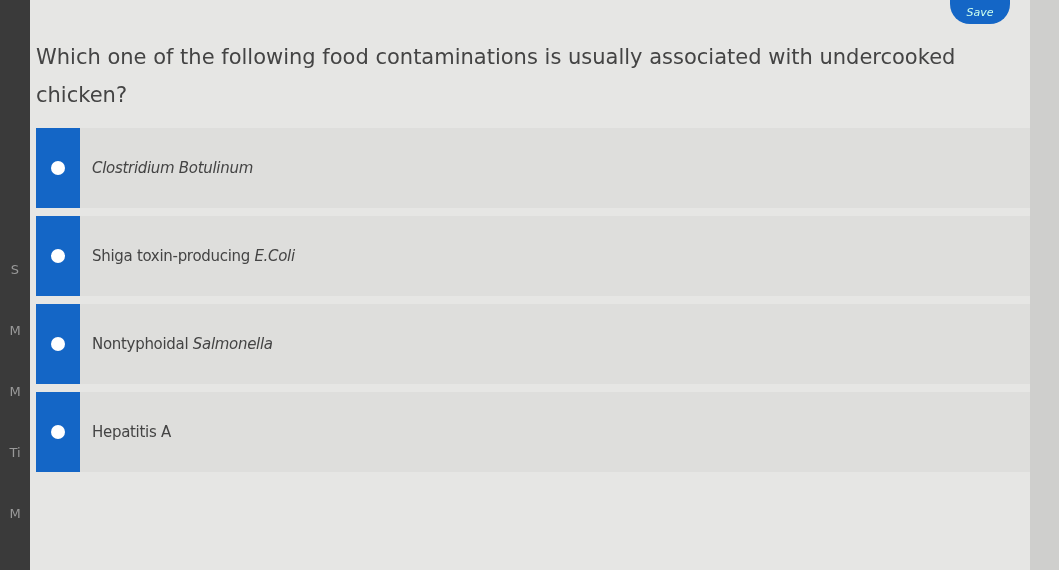 This screenshot has height=570, width=1059. I want to click on option-label: Hepatitis A, so click(125, 432).